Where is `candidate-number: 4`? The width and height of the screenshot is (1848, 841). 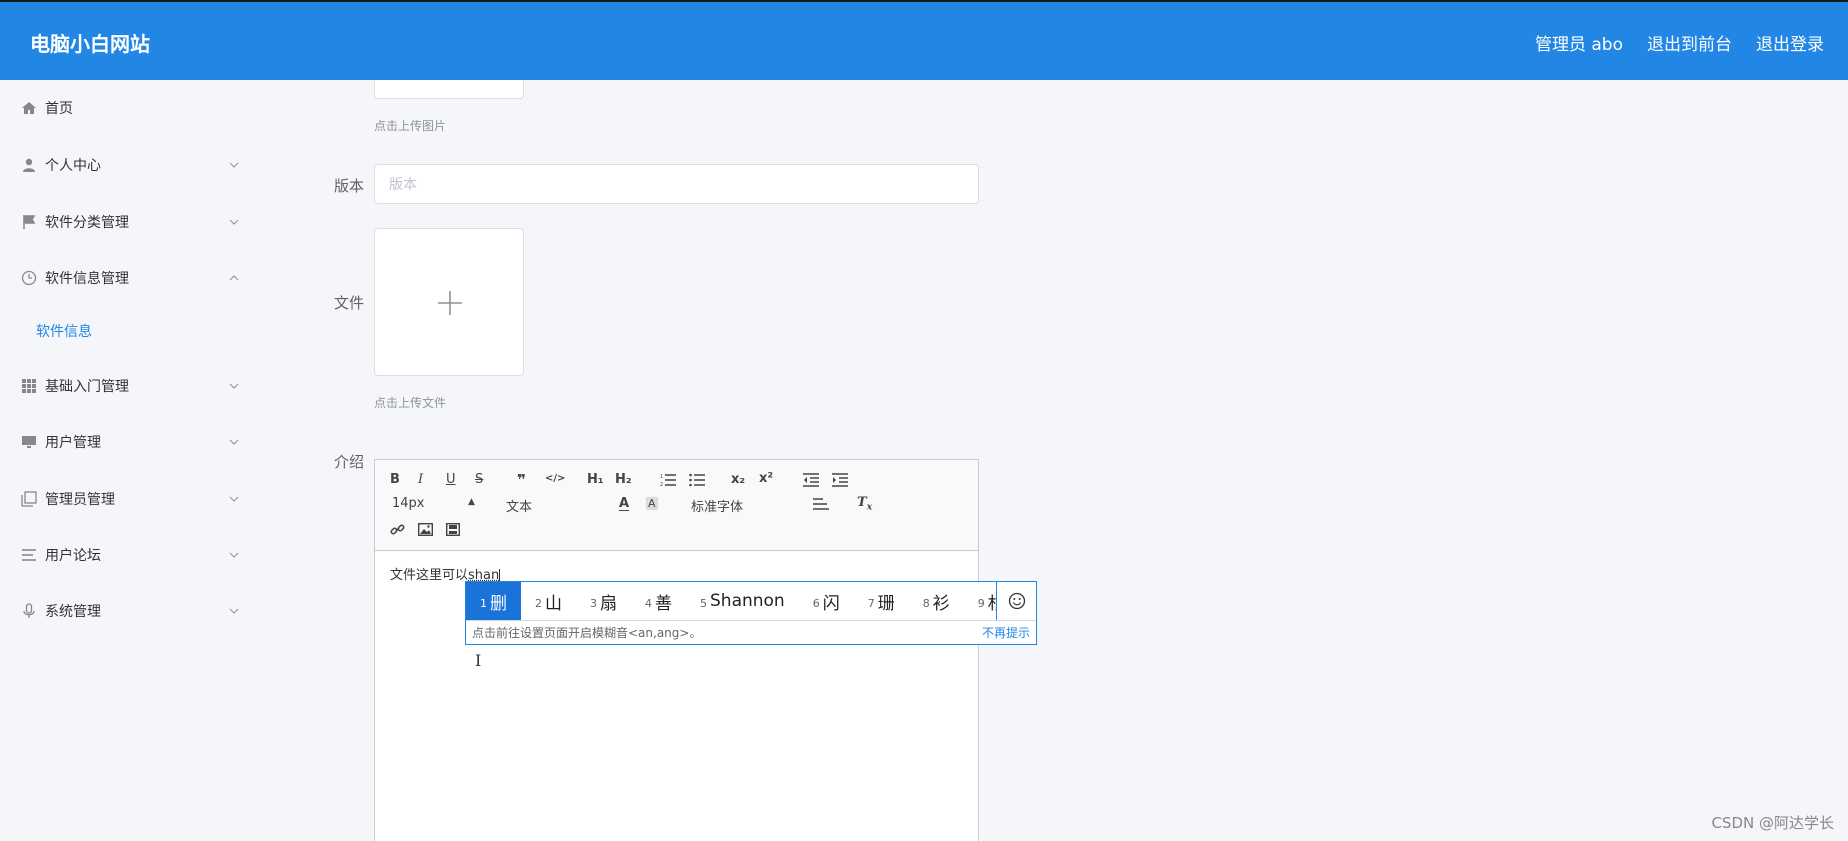
candidate-number: 4 is located at coordinates (648, 603).